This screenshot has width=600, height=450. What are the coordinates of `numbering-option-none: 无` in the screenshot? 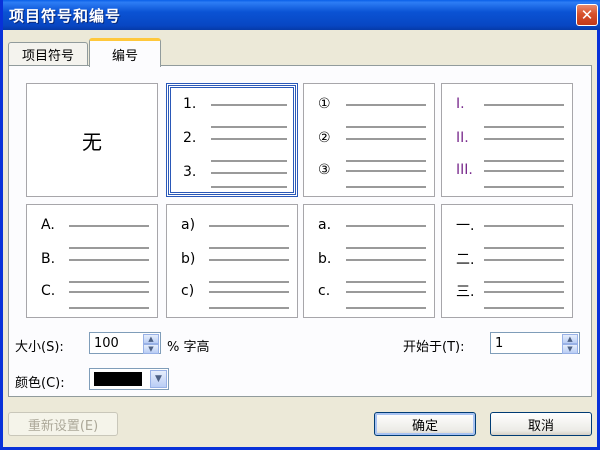 It's located at (92, 140).